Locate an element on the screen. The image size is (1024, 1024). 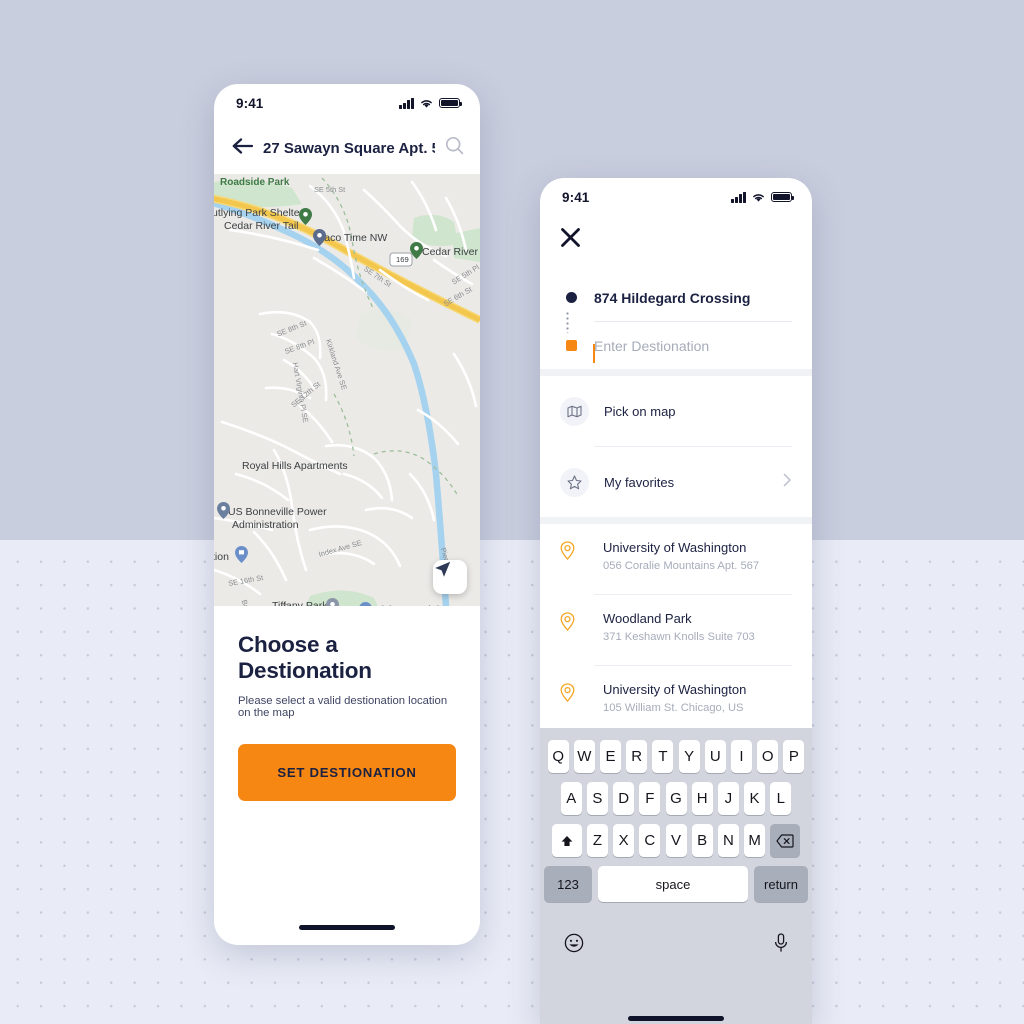
on-screen-keyboard: Q W E R T Y U I O P A S D F G H J K L Z is located at coordinates (676, 876).